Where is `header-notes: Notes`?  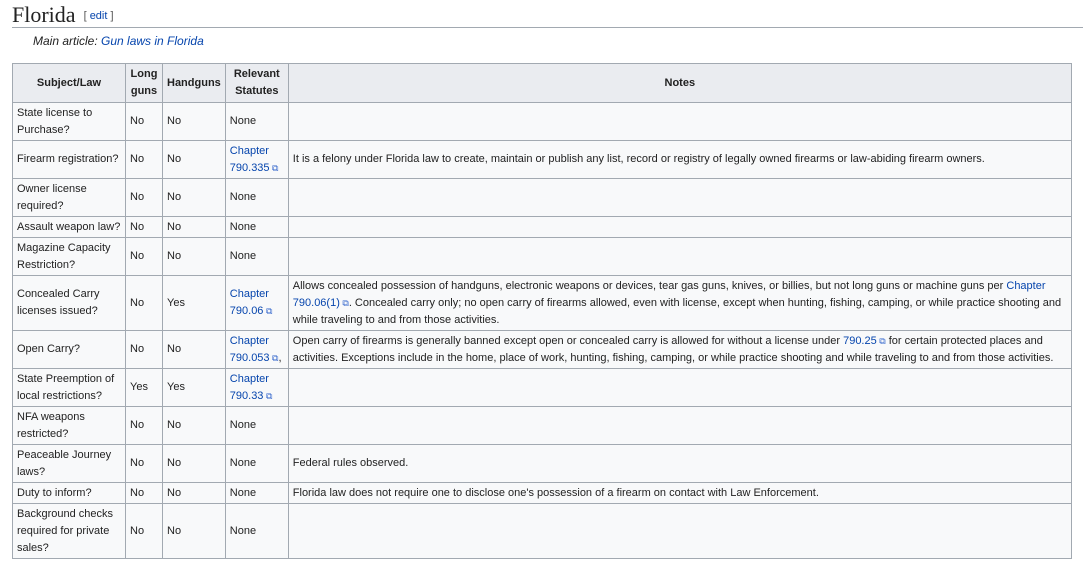
header-notes: Notes is located at coordinates (679, 83).